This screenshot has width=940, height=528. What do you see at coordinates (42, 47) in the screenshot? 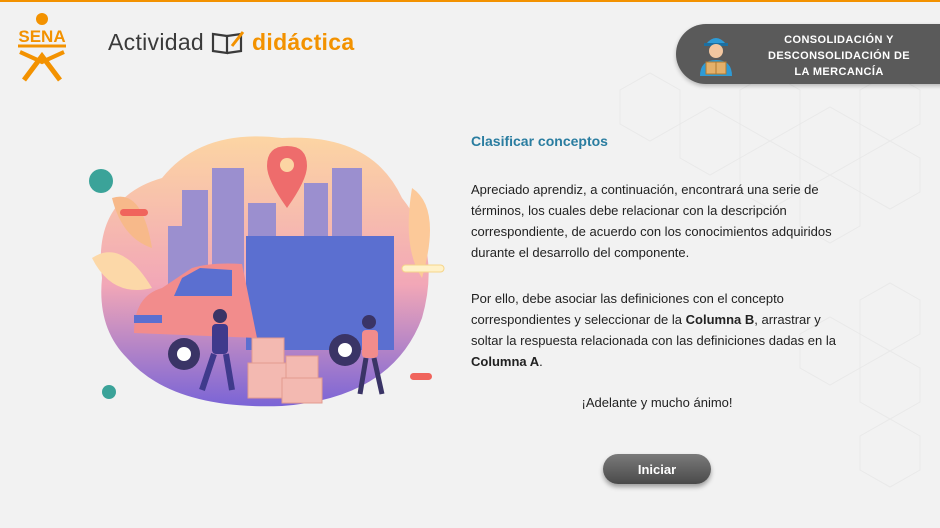
I see `sena-logo: SENA` at bounding box center [42, 47].